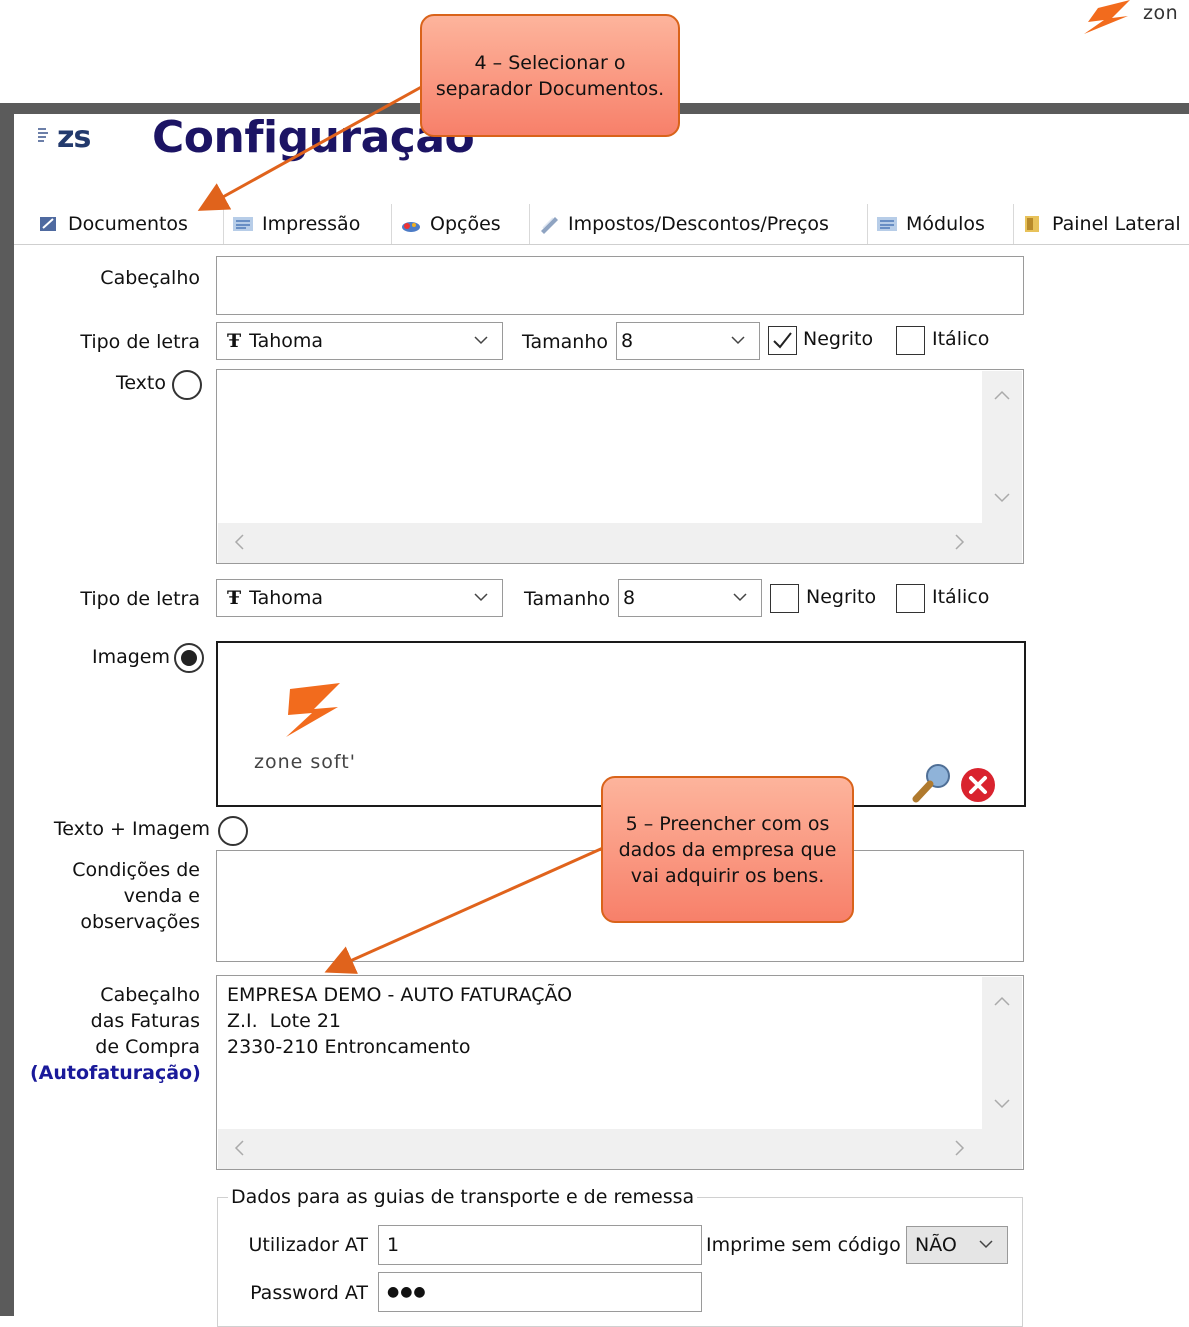 The height and width of the screenshot is (1327, 1189). Describe the element at coordinates (233, 831) in the screenshot. I see `texto-imagem-radio` at that location.